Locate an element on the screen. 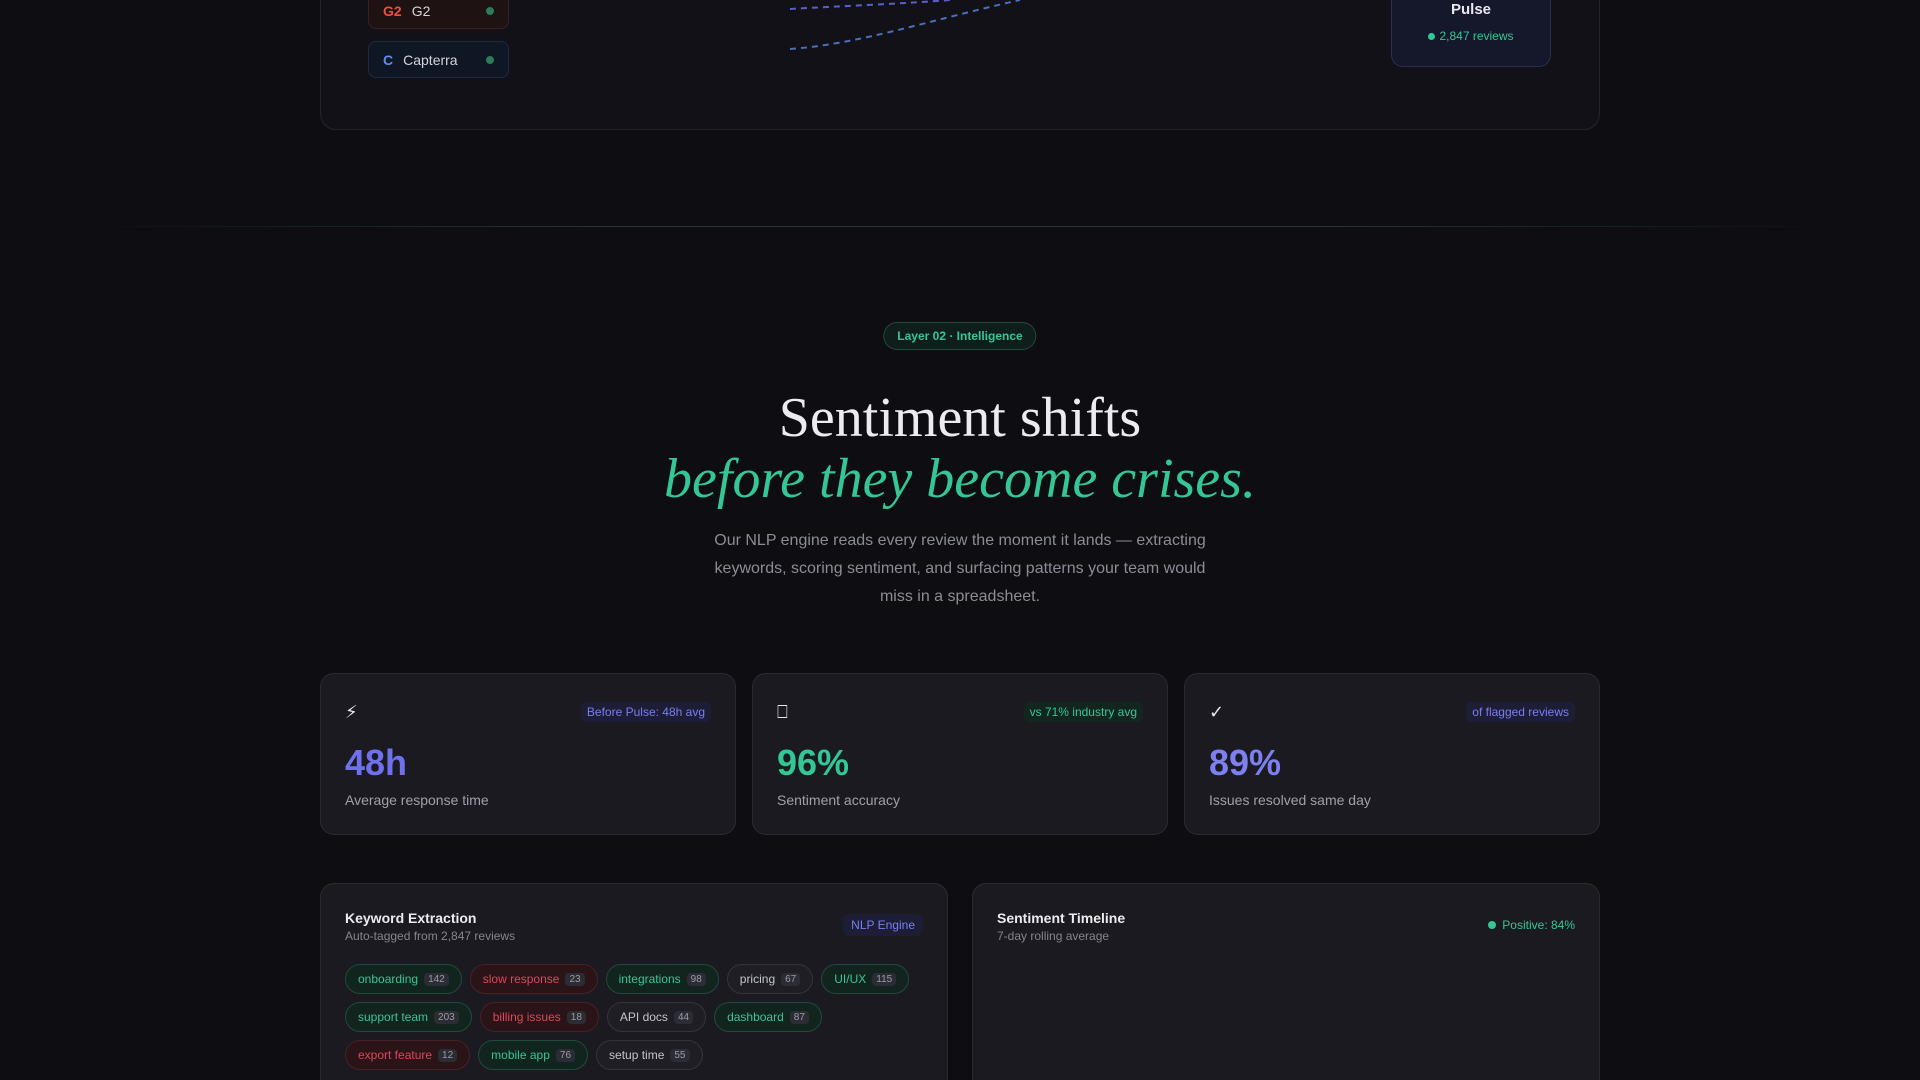 The height and width of the screenshot is (1080, 1920). keyword-tag: onboarding 142 is located at coordinates (403, 979).